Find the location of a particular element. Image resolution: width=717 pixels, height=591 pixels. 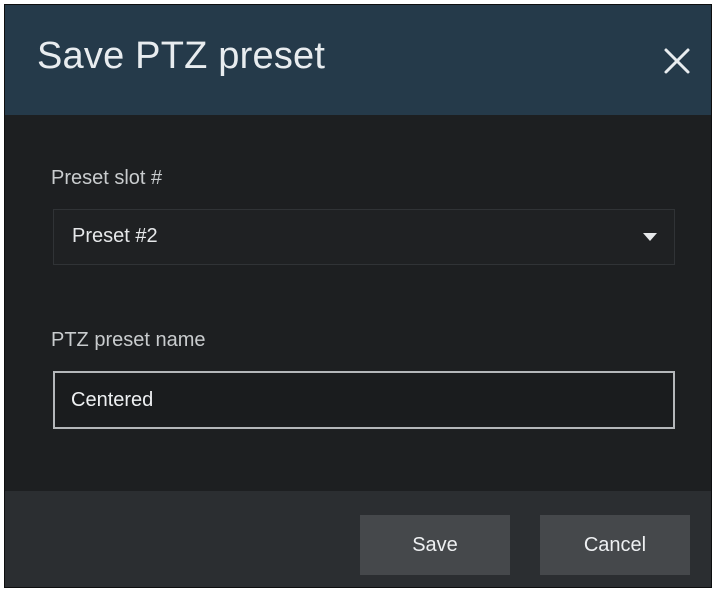

dialog-title: Save PTZ preset is located at coordinates (181, 56).